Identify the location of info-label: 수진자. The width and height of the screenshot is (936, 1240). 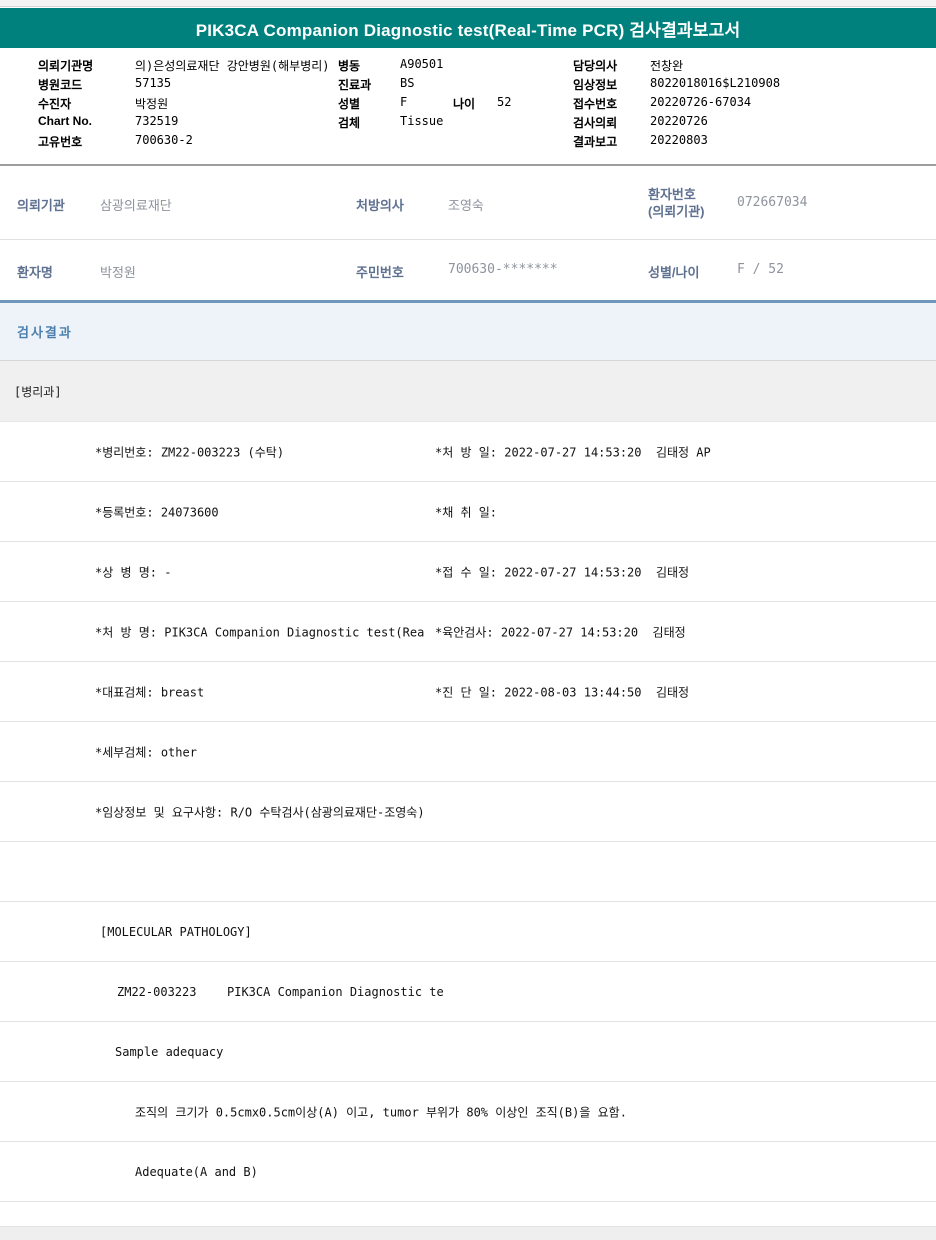
(55, 104).